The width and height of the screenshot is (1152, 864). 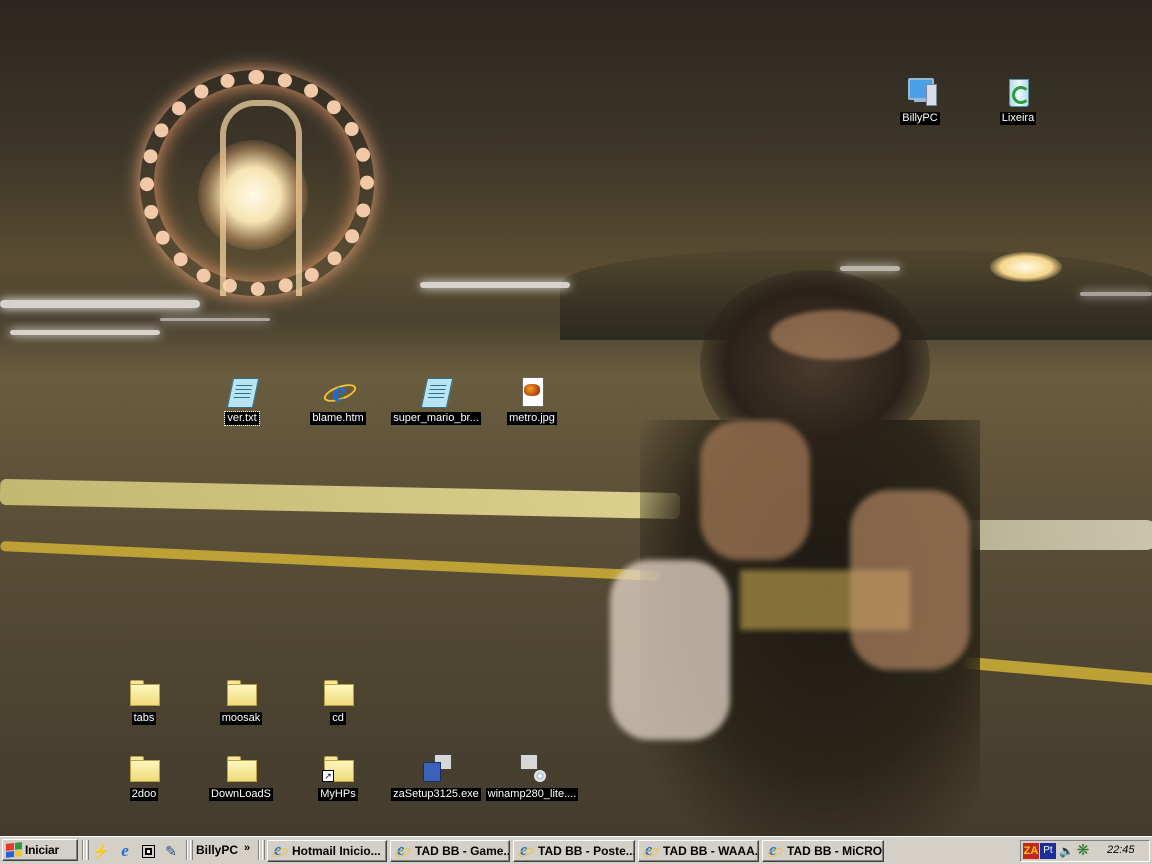 What do you see at coordinates (101, 851) in the screenshot?
I see `winamp-icon: ⚡` at bounding box center [101, 851].